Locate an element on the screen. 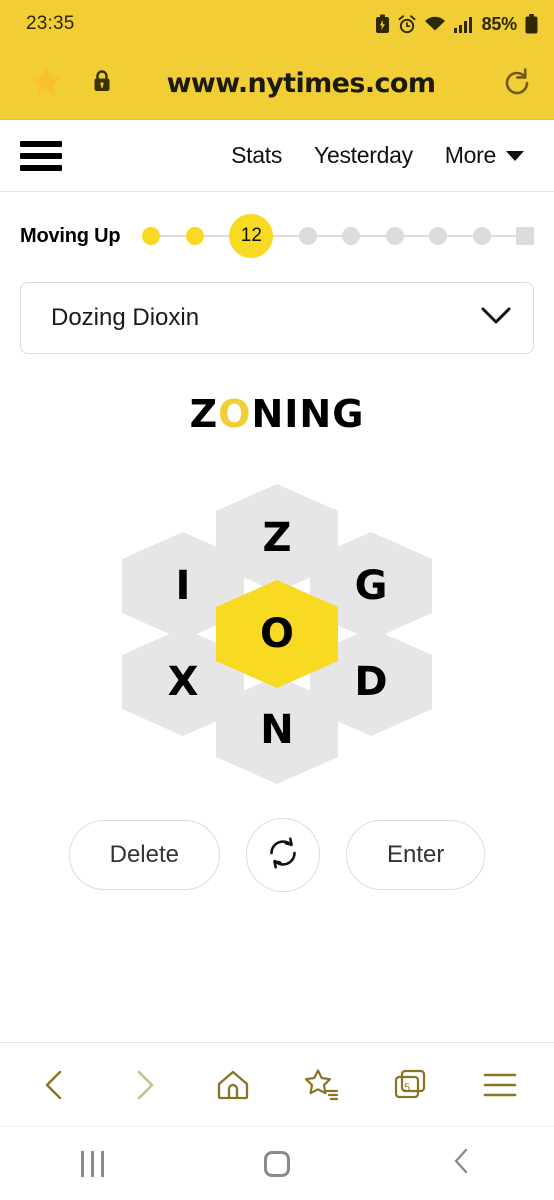 This screenshot has width=554, height=1200. browser-menu-button is located at coordinates (500, 1085).